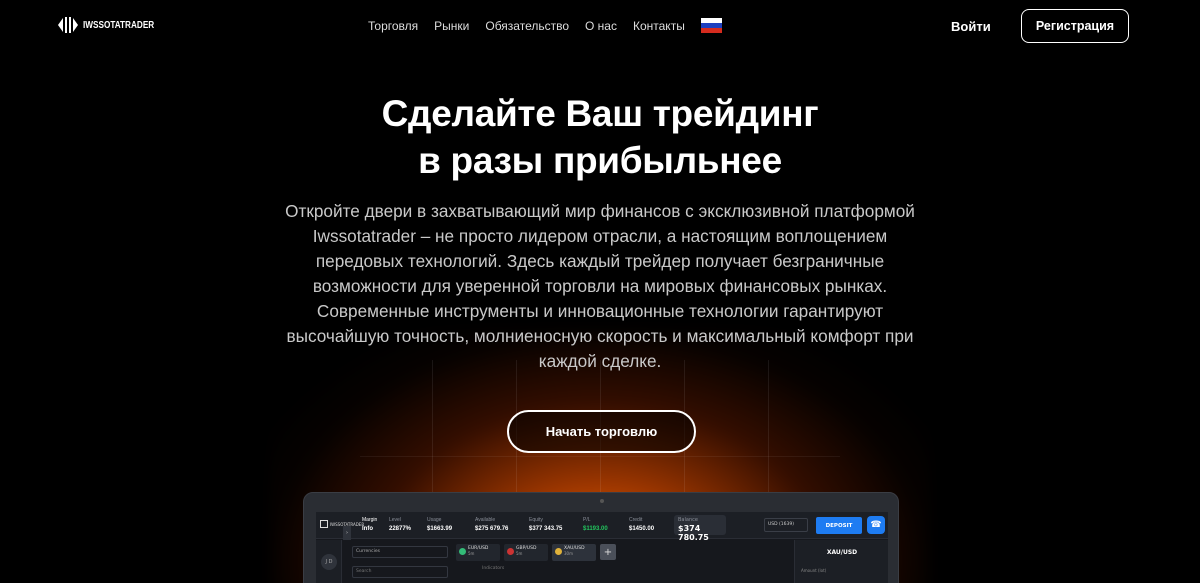 This screenshot has width=1200, height=583. I want to click on chart-toolbar: Indicators, so click(626, 571).